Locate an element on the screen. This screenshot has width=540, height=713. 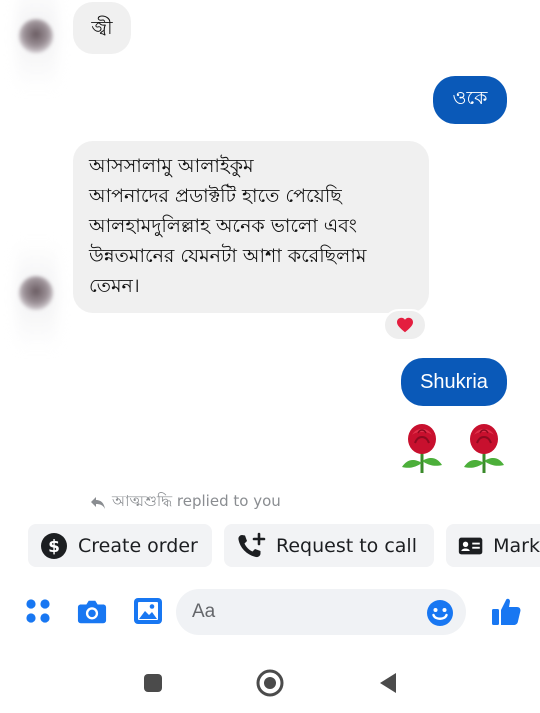
phone-plus-icon is located at coordinates (252, 544).